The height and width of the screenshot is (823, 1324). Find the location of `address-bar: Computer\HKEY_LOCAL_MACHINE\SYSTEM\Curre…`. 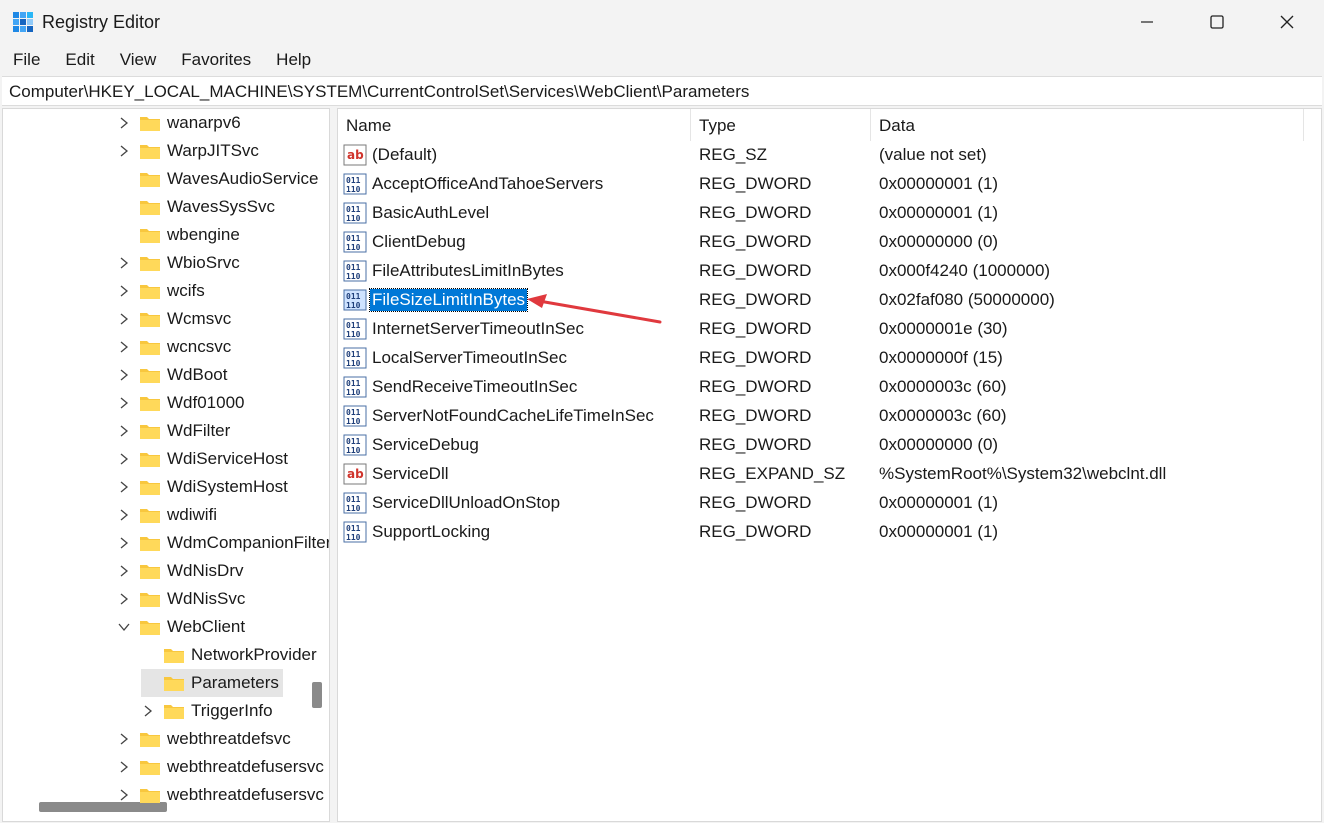

address-bar: Computer\HKEY_LOCAL_MACHINE\SYSTEM\Curre… is located at coordinates (662, 91).